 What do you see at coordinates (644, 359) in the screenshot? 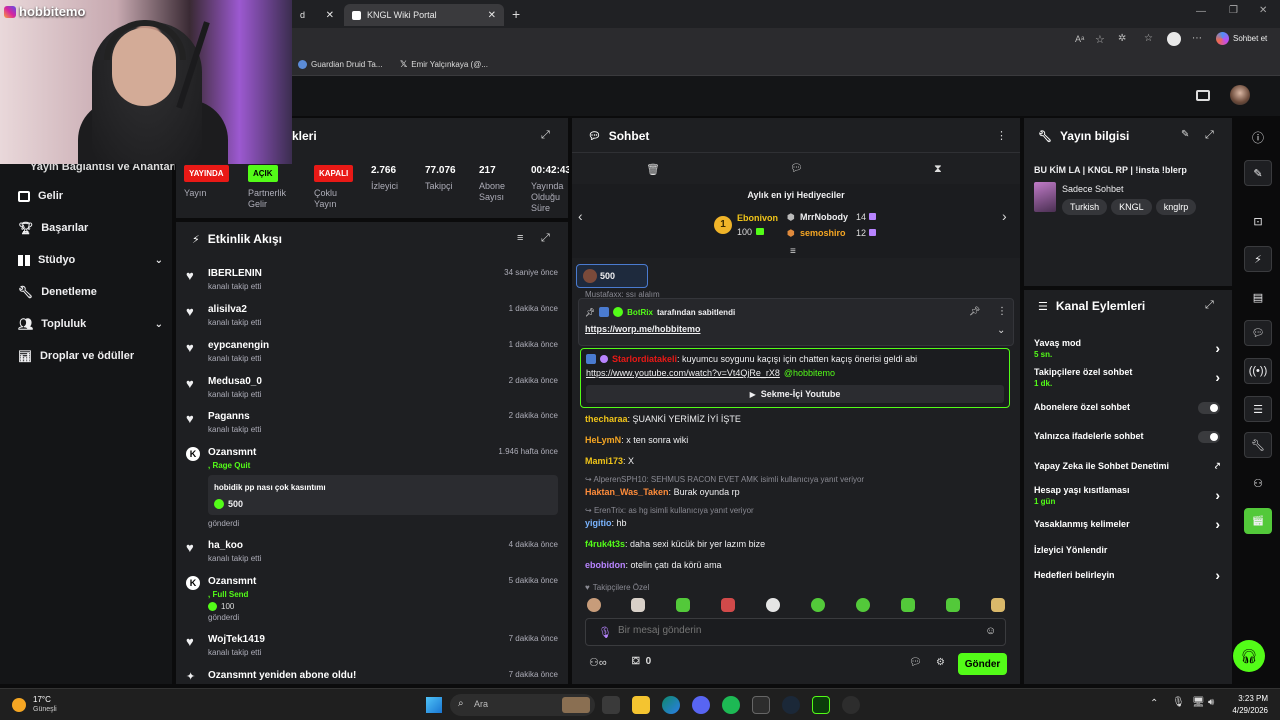
I see `suggestion-user: Starlordiatakeli` at bounding box center [644, 359].